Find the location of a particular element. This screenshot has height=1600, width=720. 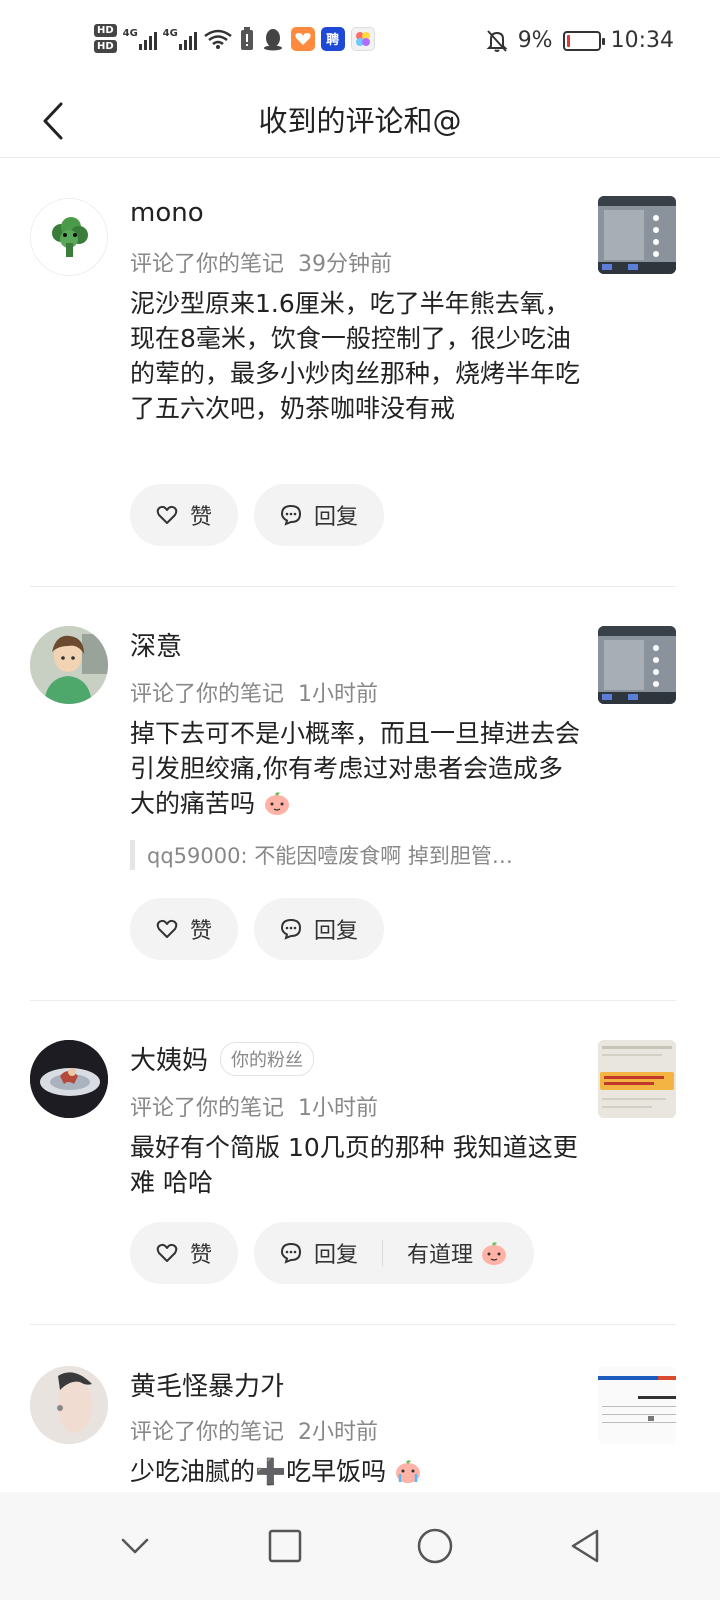

comment-text-body: 少吃油腻的➕吃早饭吗 is located at coordinates (258, 1471).